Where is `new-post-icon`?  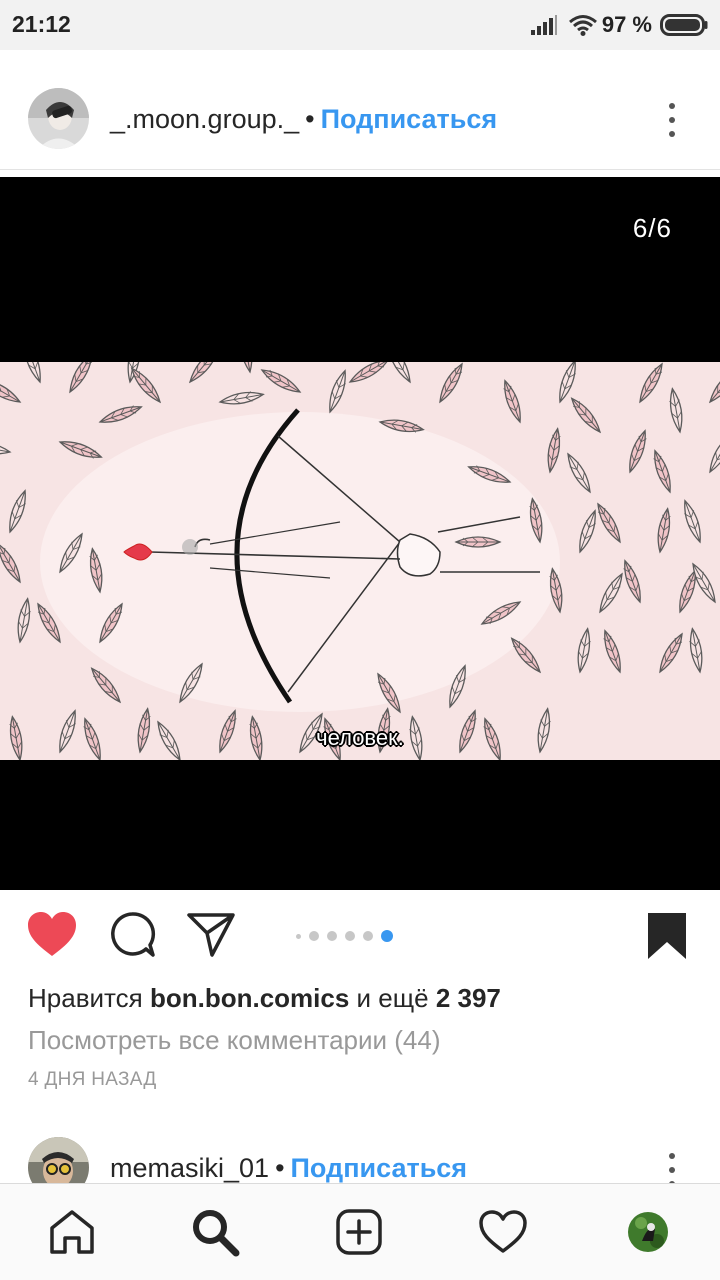 new-post-icon is located at coordinates (359, 1232).